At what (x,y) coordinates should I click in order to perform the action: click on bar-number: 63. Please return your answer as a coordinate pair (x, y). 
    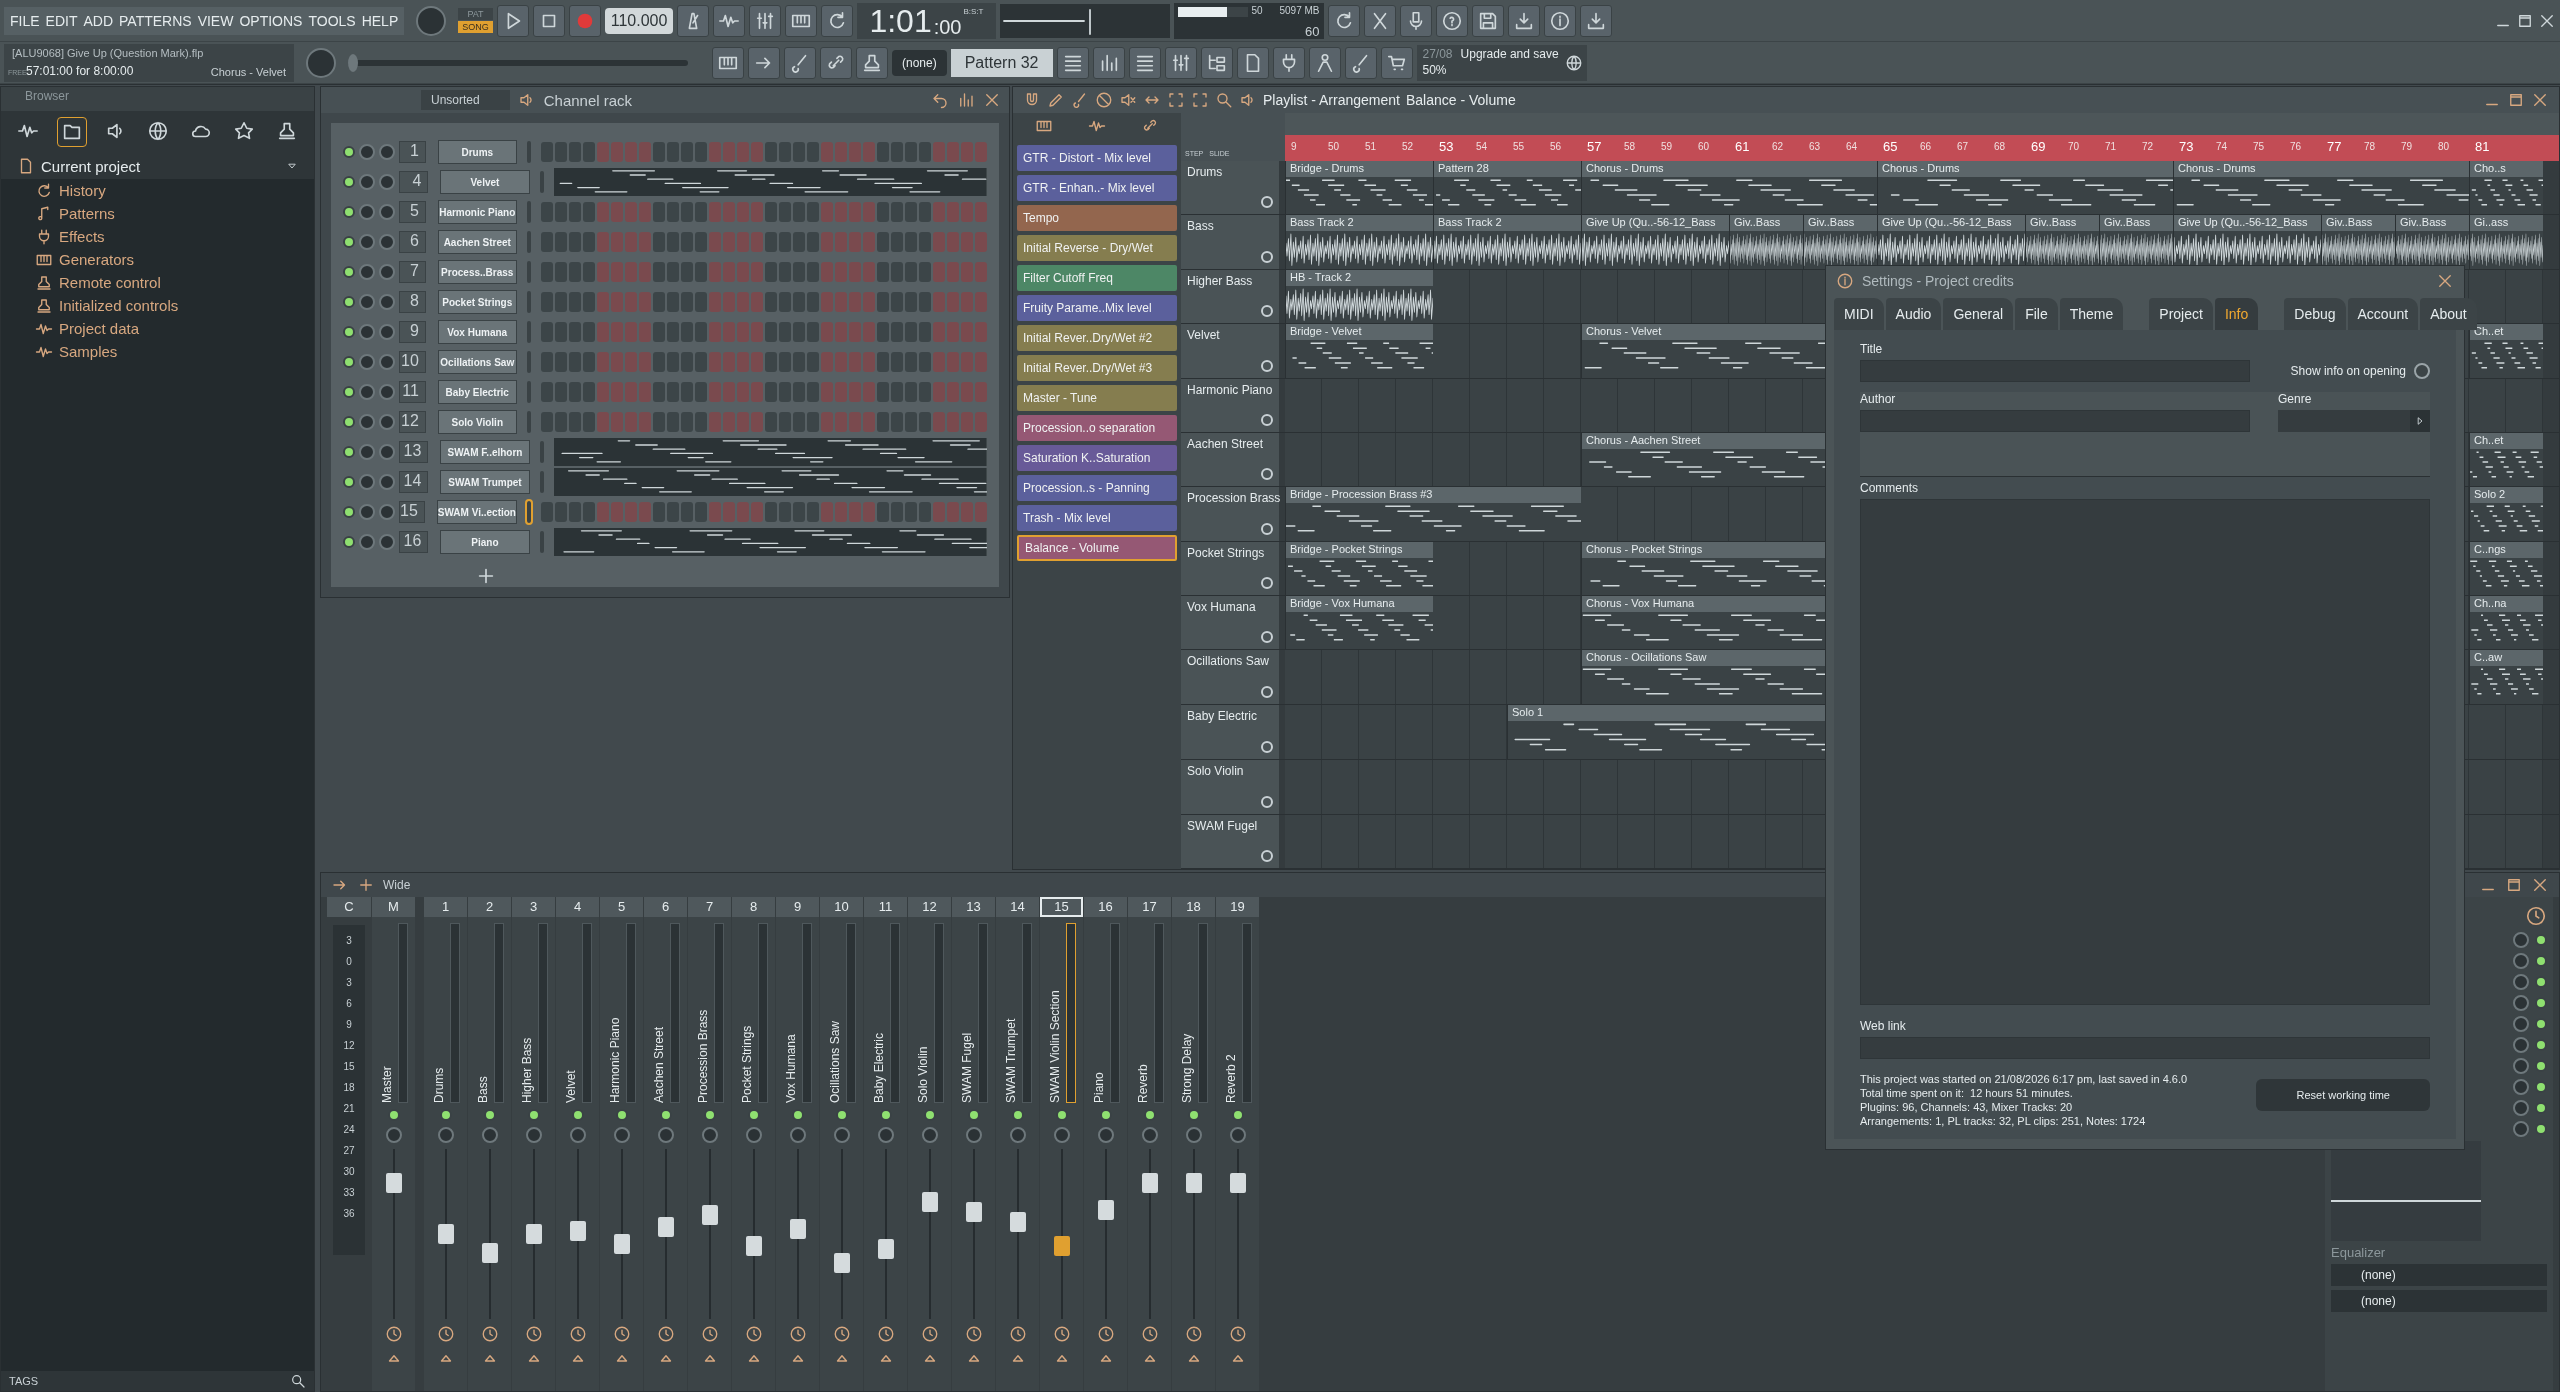
    Looking at the image, I should click on (1815, 147).